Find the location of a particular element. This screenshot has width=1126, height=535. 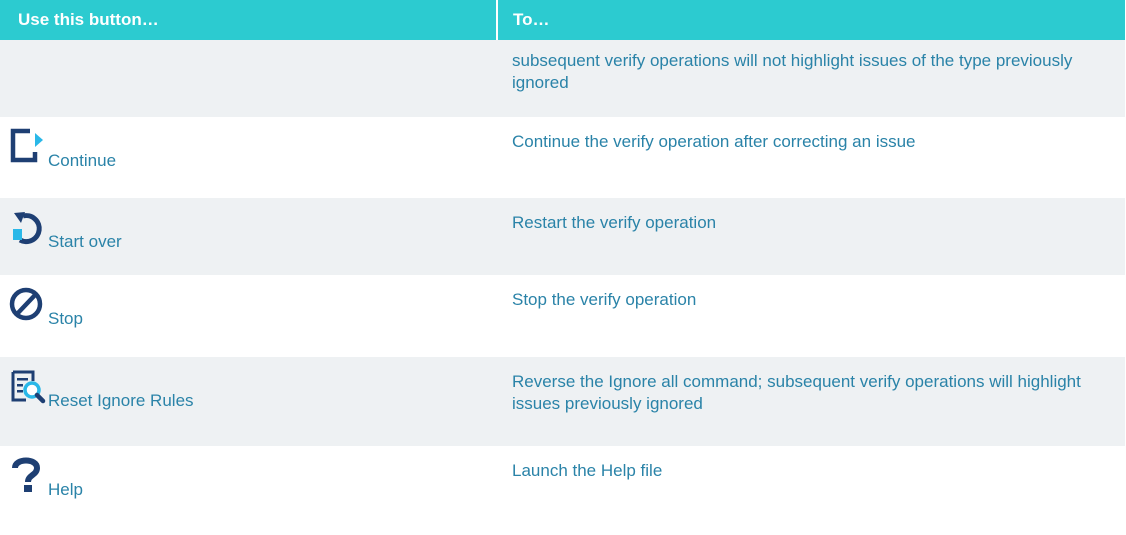

button-cell: Reset Ignore Rules is located at coordinates (248, 401).